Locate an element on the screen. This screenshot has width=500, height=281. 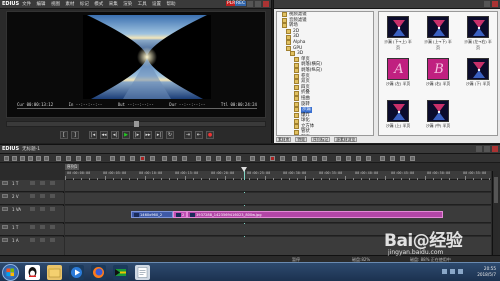
clock: 20:55 2018/5/7 is located at coordinates (486, 272).